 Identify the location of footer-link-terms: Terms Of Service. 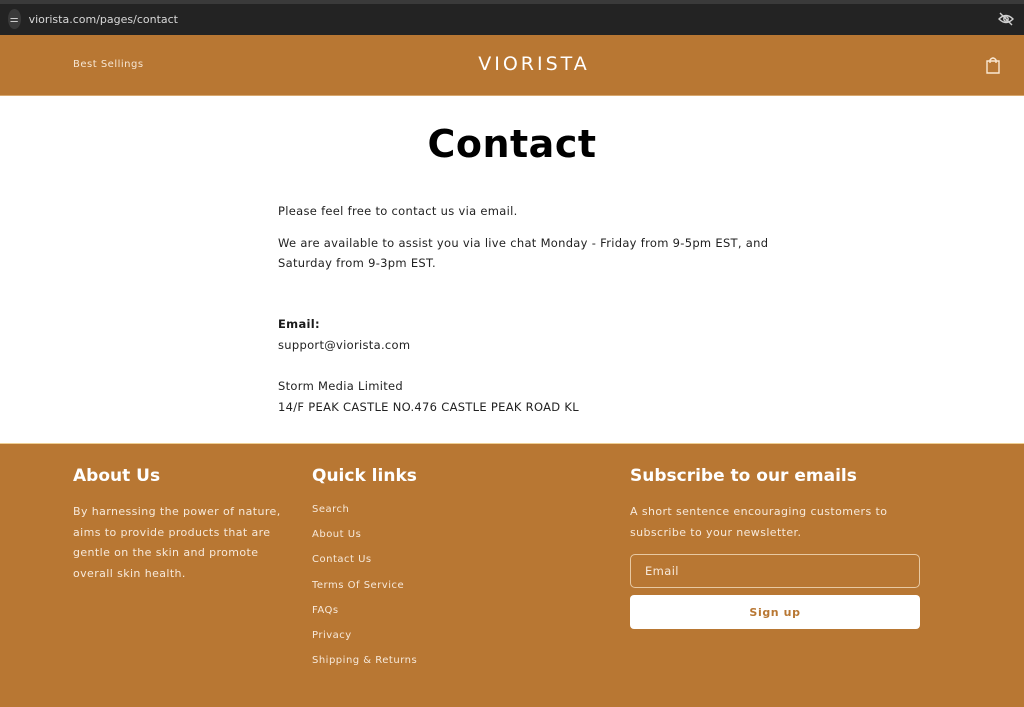
(364, 592).